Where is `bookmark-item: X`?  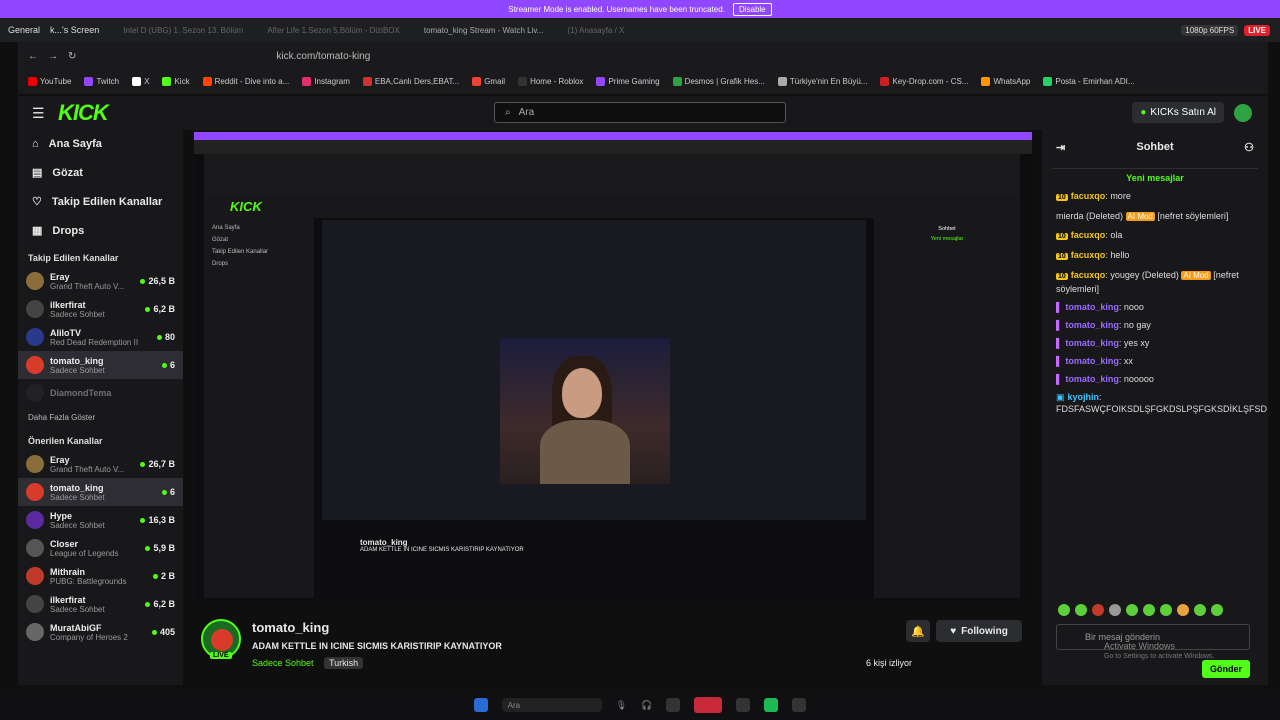
bookmark-item: X is located at coordinates (140, 81).